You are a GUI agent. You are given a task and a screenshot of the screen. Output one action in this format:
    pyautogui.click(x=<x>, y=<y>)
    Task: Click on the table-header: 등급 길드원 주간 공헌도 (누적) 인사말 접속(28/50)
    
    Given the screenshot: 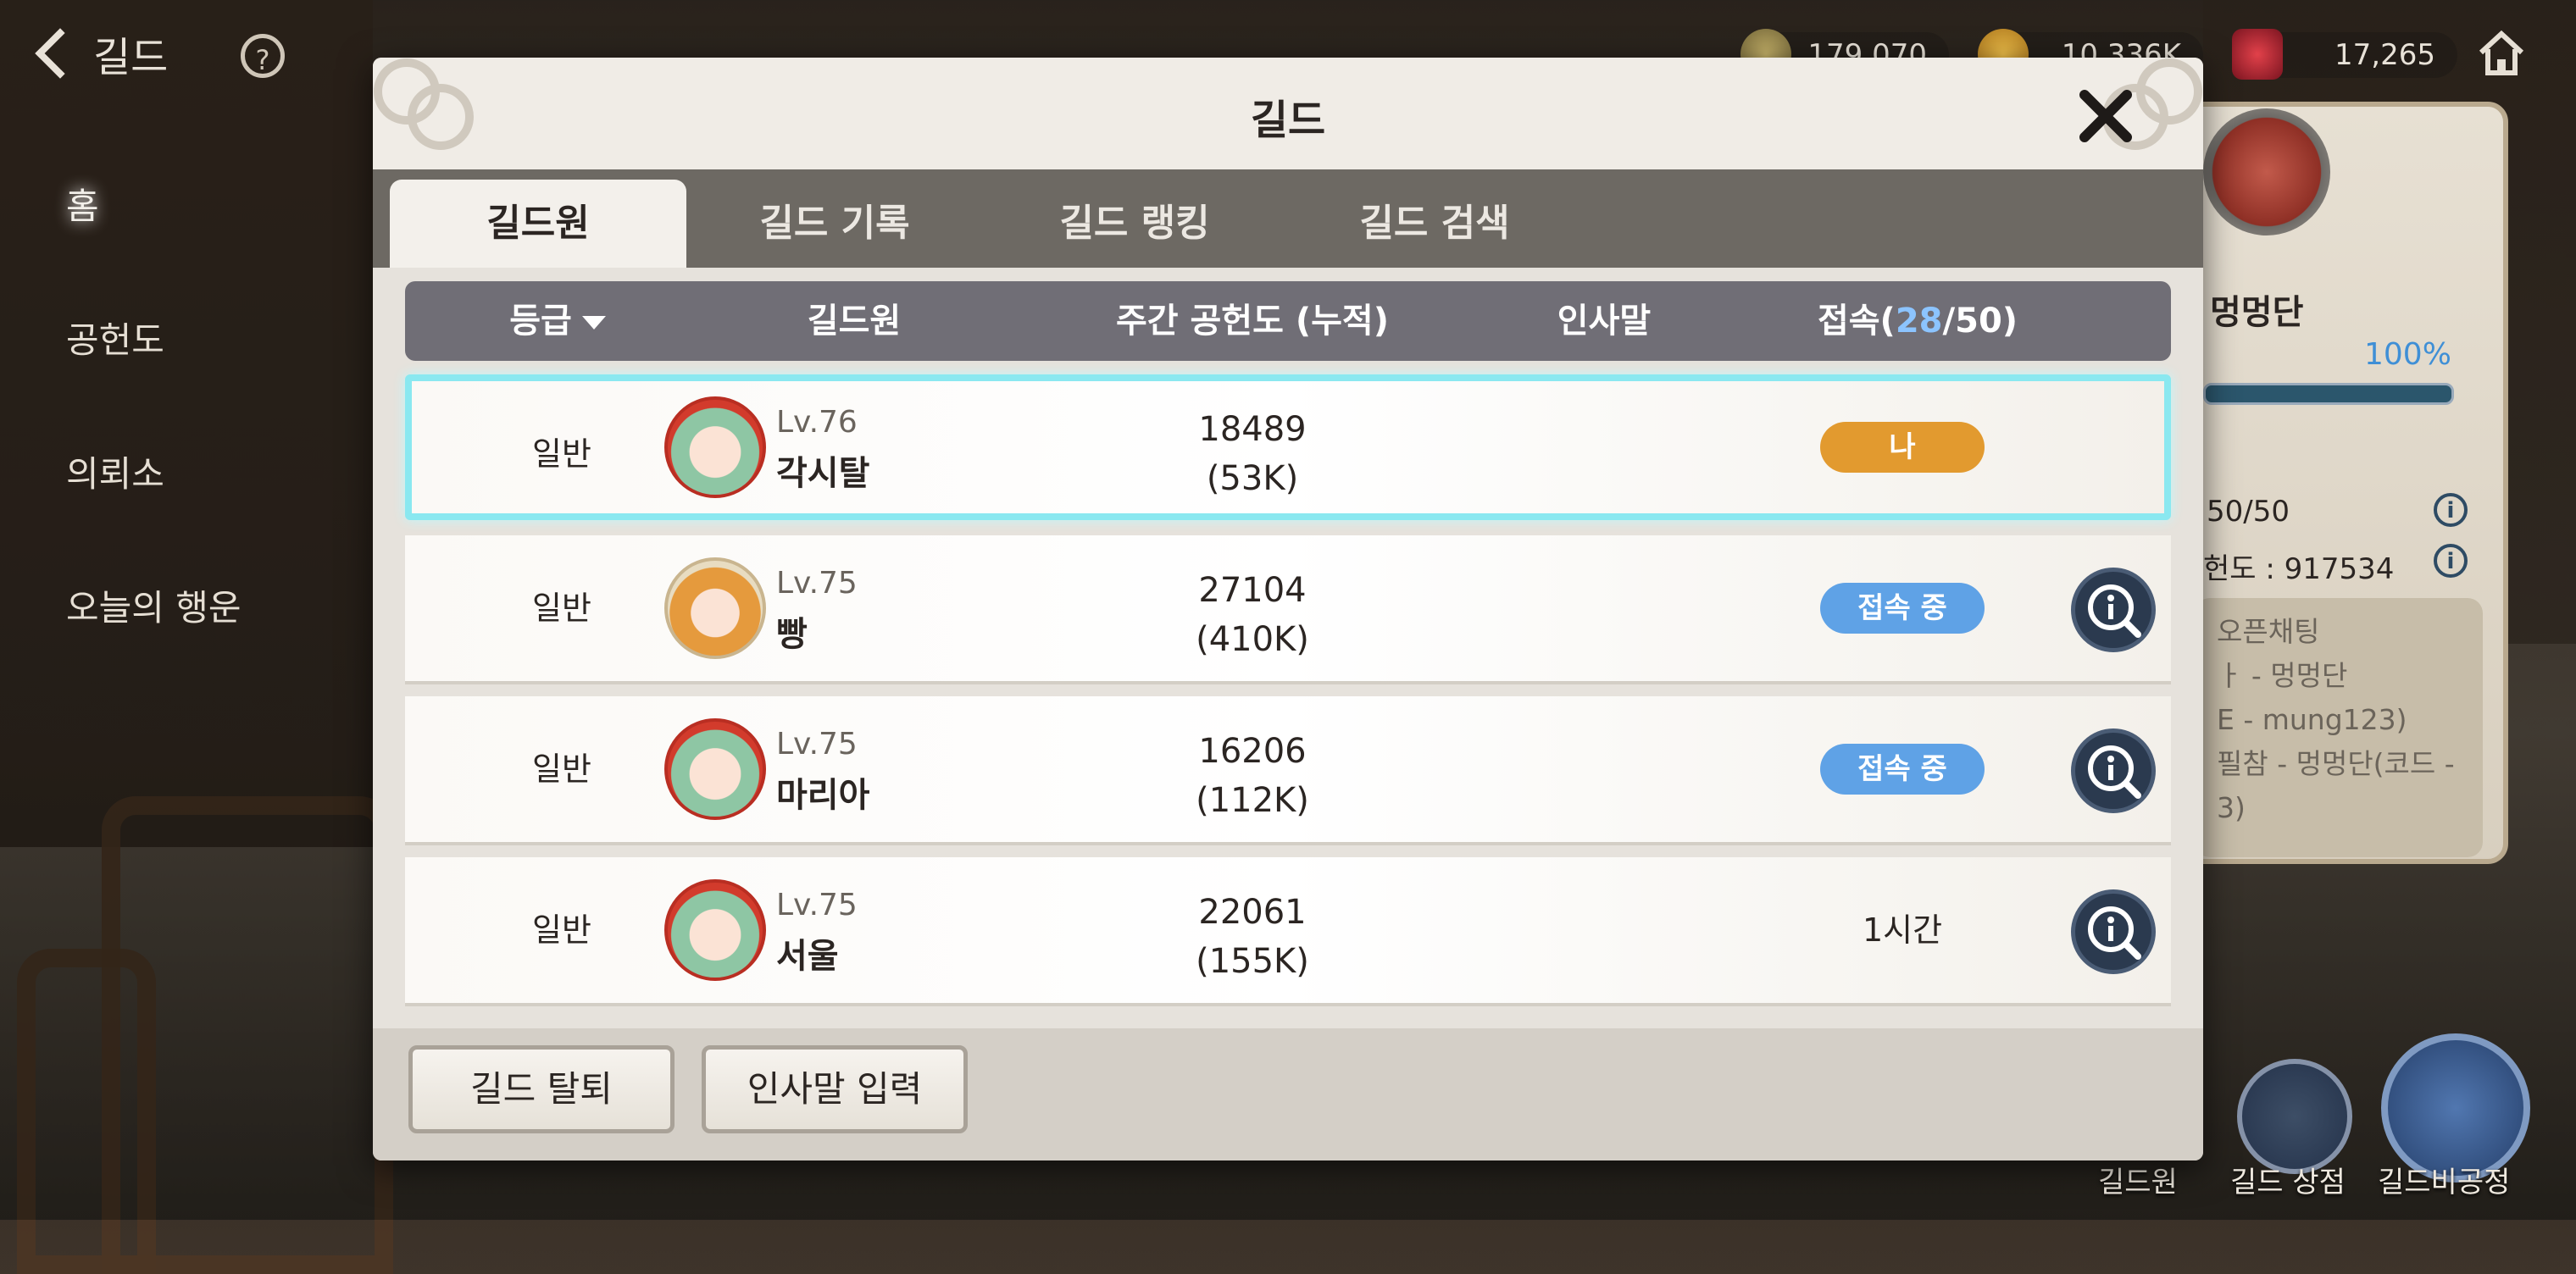 What is the action you would take?
    pyautogui.click(x=1288, y=321)
    